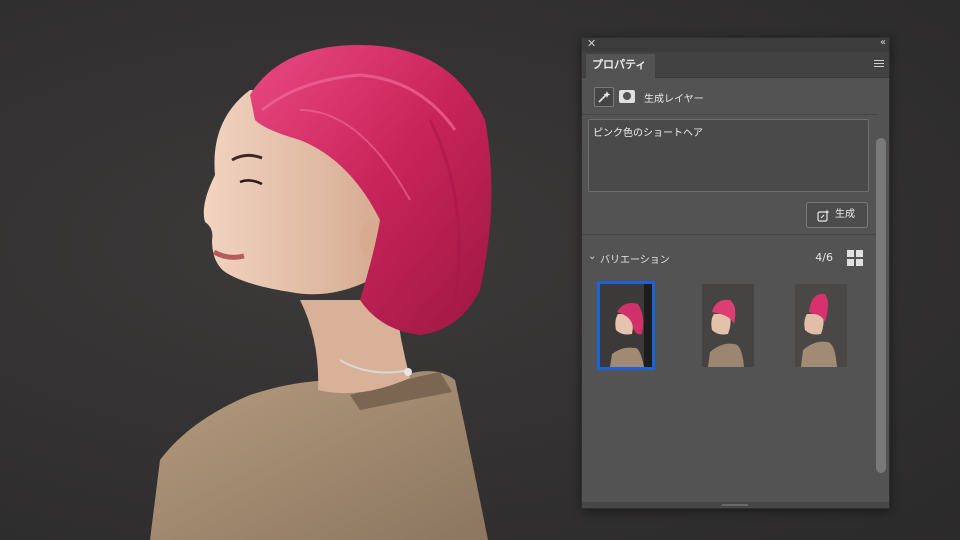  I want to click on generate-button-label: 生成, so click(845, 214).